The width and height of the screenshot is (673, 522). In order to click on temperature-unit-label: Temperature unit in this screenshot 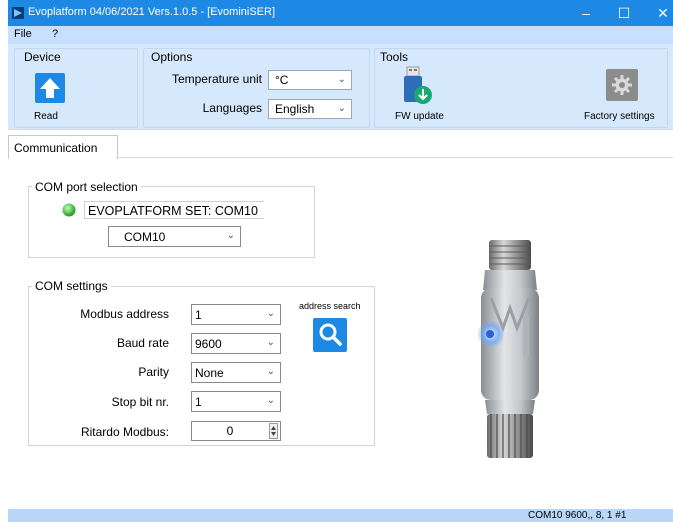, I will do `click(216, 79)`.